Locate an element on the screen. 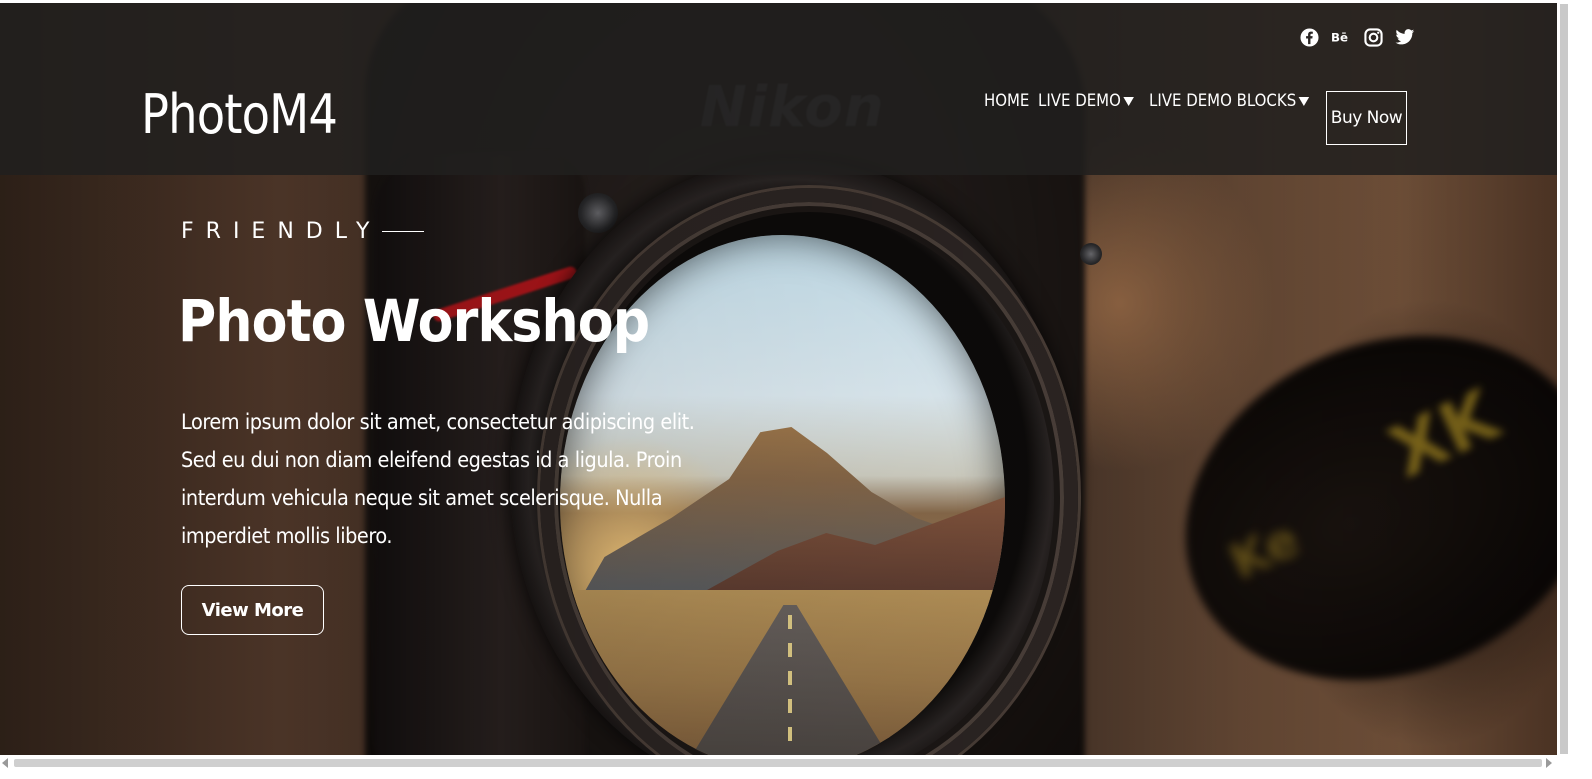  nav-live-demo-label: LIVE DEMO is located at coordinates (1079, 101).